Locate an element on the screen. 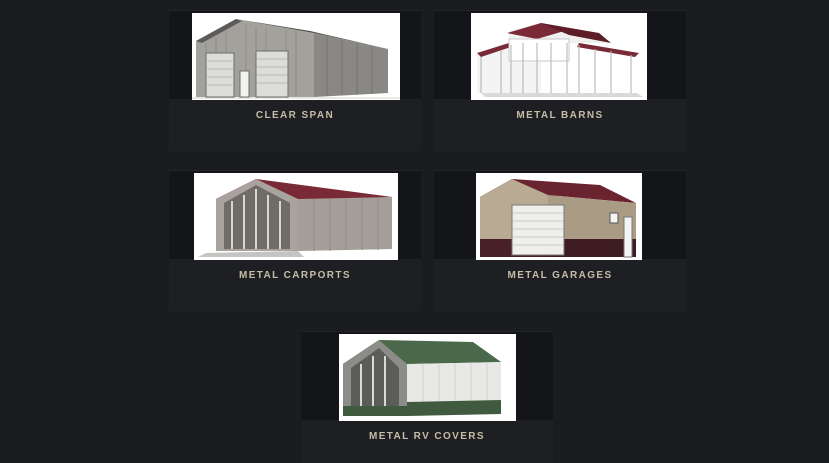 This screenshot has height=463, width=829. card-label: METAL CARPORTS is located at coordinates (294, 275).